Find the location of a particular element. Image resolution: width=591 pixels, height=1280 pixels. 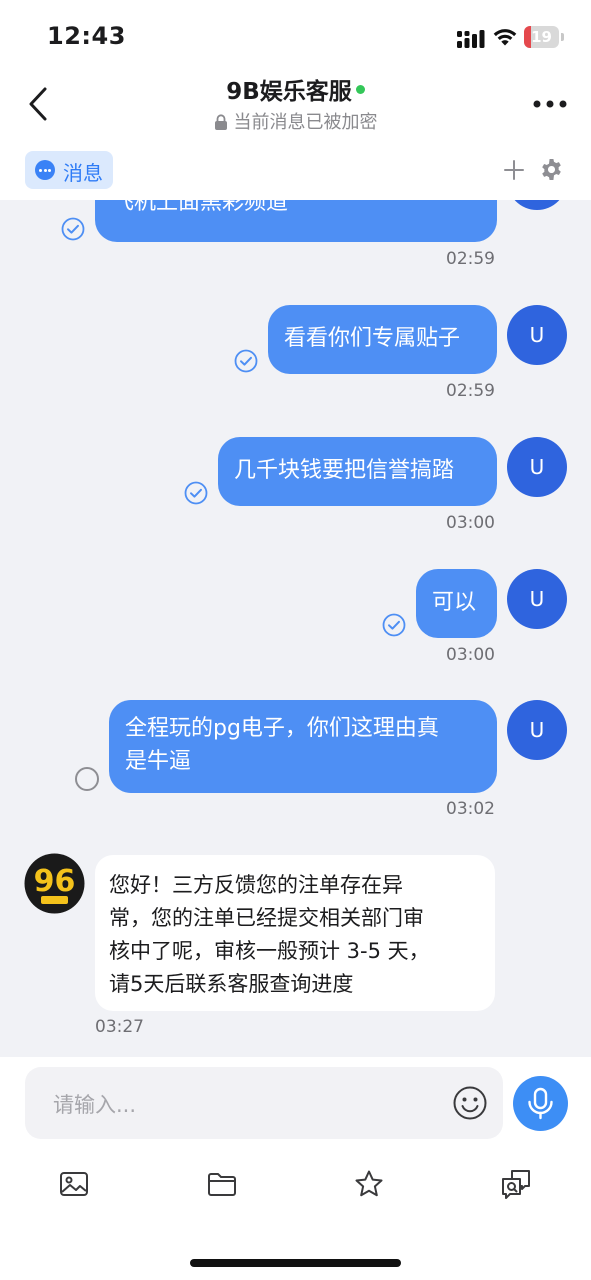

plus-icon is located at coordinates (514, 170).